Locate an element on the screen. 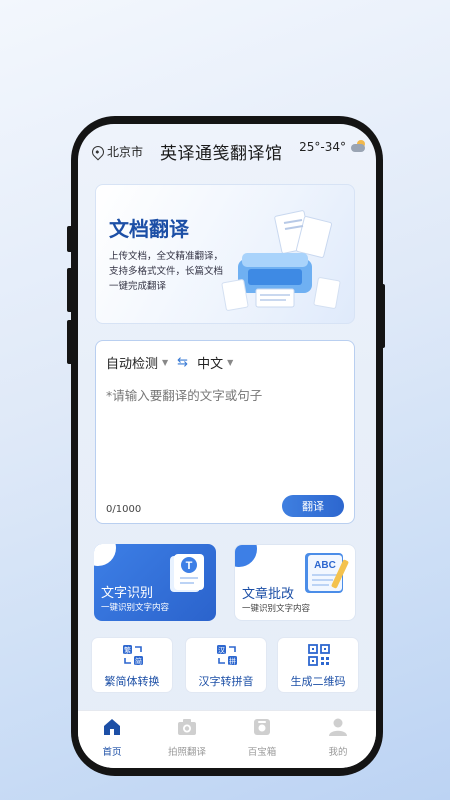 The height and width of the screenshot is (800, 450). tab-label: 我的 is located at coordinates (338, 752).